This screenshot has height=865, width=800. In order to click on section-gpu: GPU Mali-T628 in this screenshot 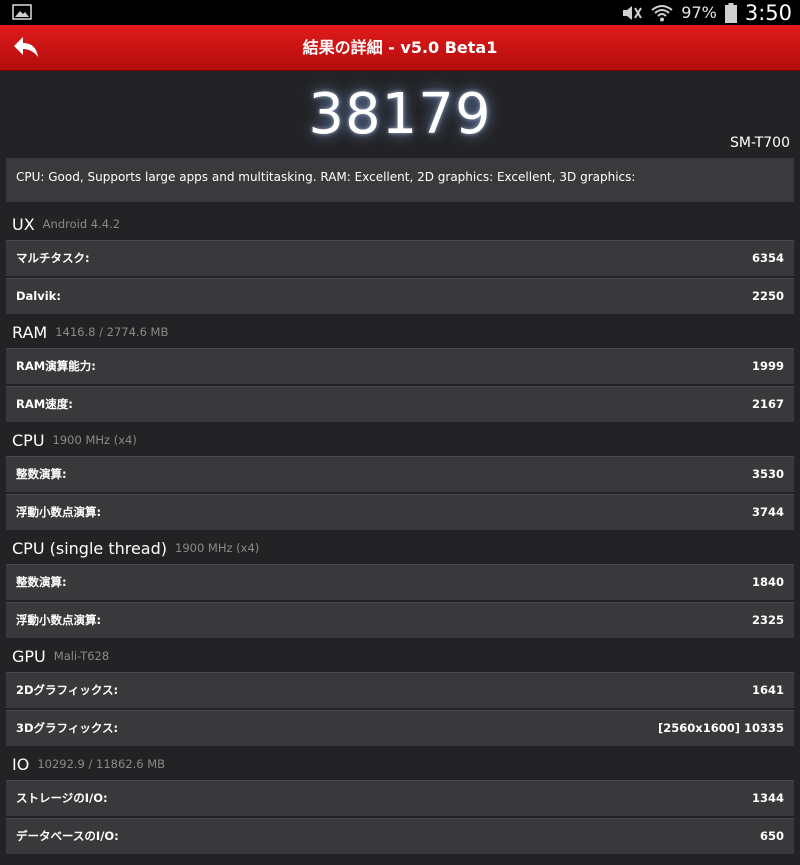, I will do `click(60, 656)`.